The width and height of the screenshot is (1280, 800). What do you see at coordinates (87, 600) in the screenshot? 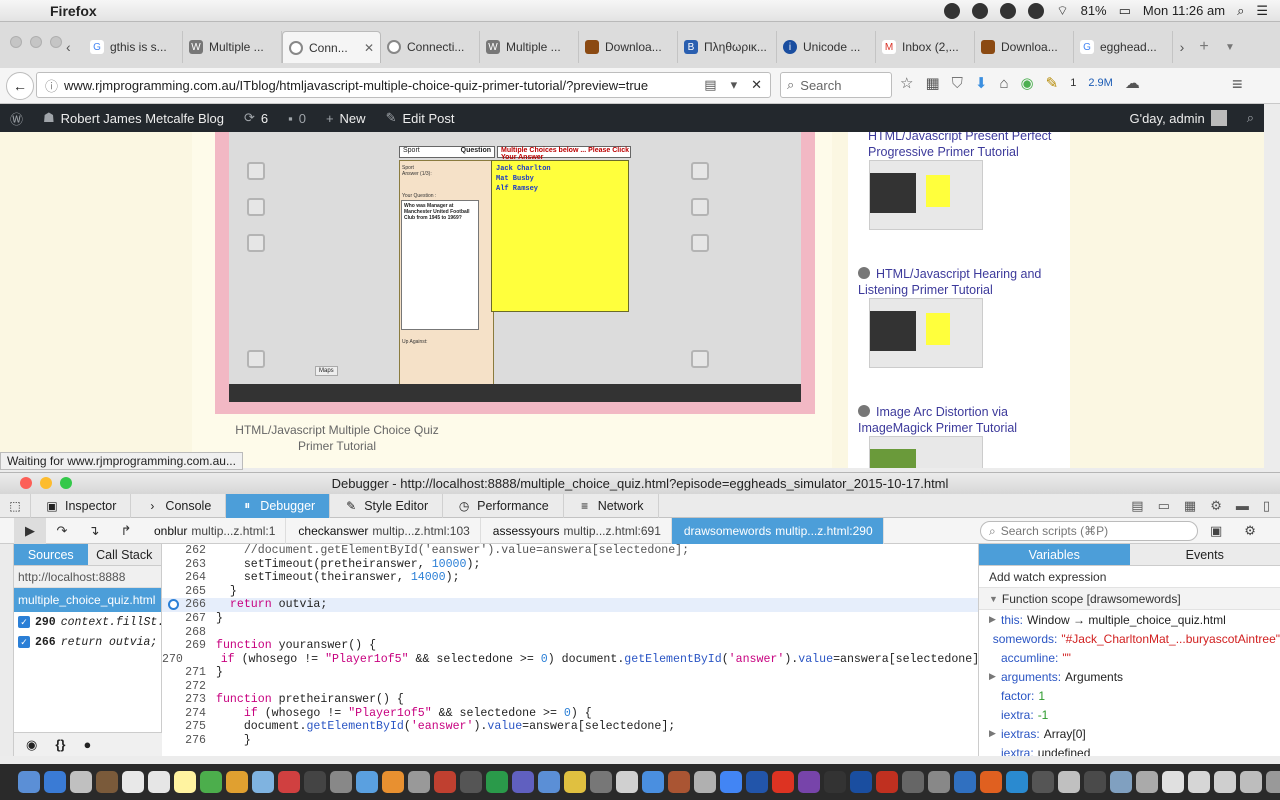
I see `source-file-selected: multiple_choice_quiz.html` at bounding box center [87, 600].